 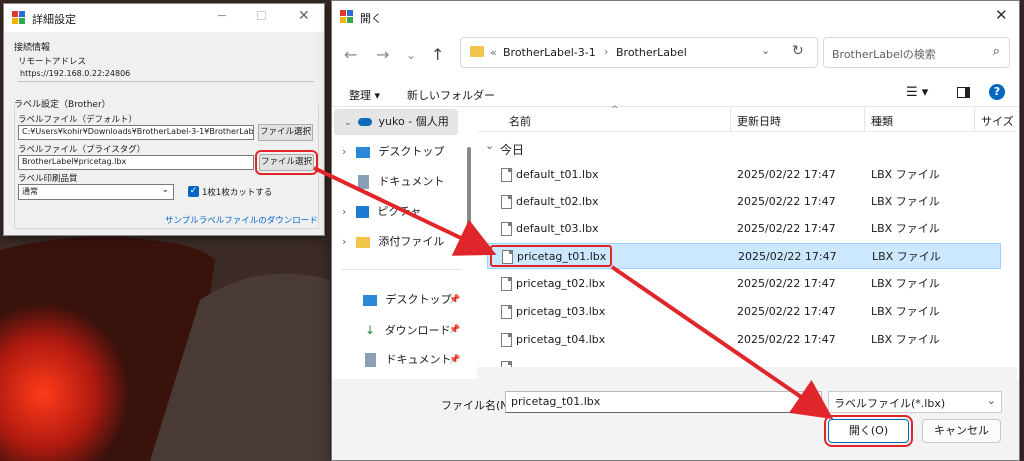 I want to click on back-icon: ←, so click(x=350, y=54).